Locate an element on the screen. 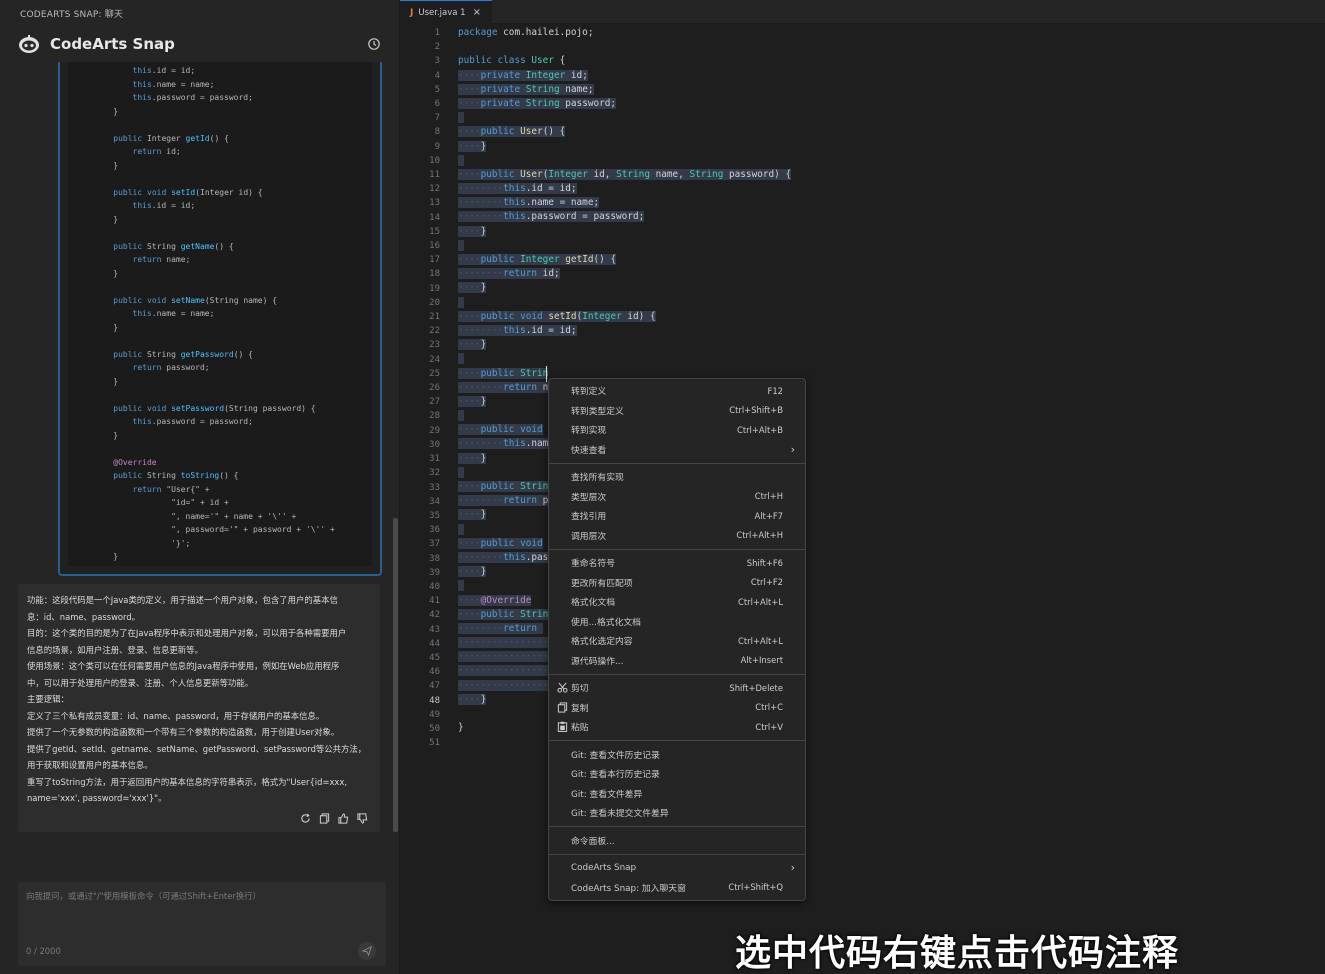 This screenshot has height=974, width=1325. menu-item: 转到类型定义 Ctrl+Shift+B is located at coordinates (677, 411).